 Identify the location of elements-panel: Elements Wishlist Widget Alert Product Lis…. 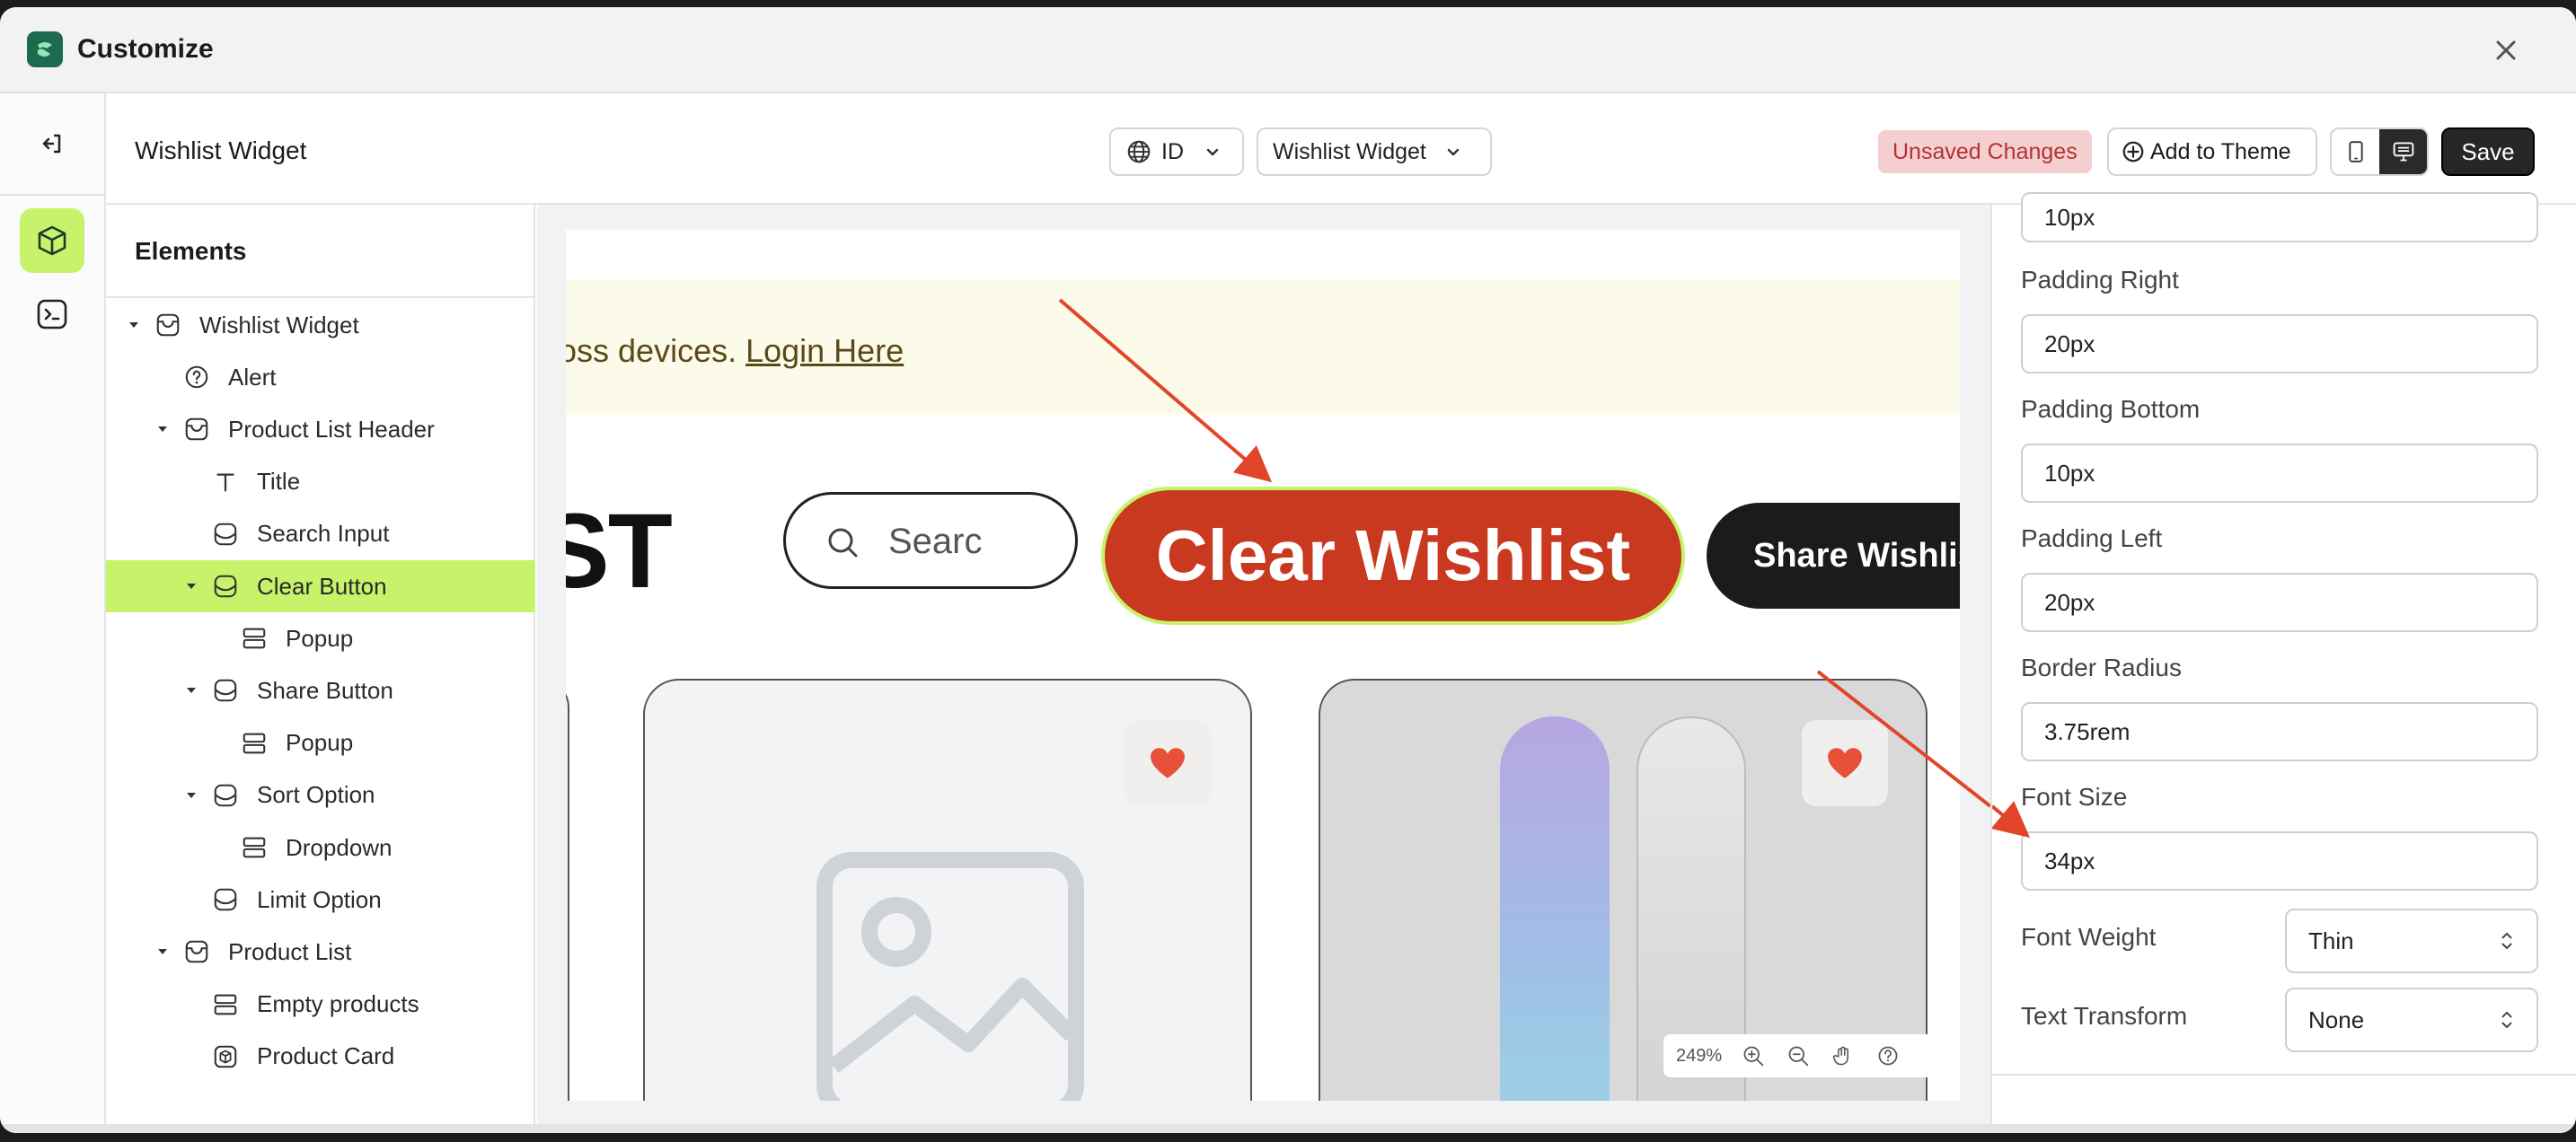
(320, 669).